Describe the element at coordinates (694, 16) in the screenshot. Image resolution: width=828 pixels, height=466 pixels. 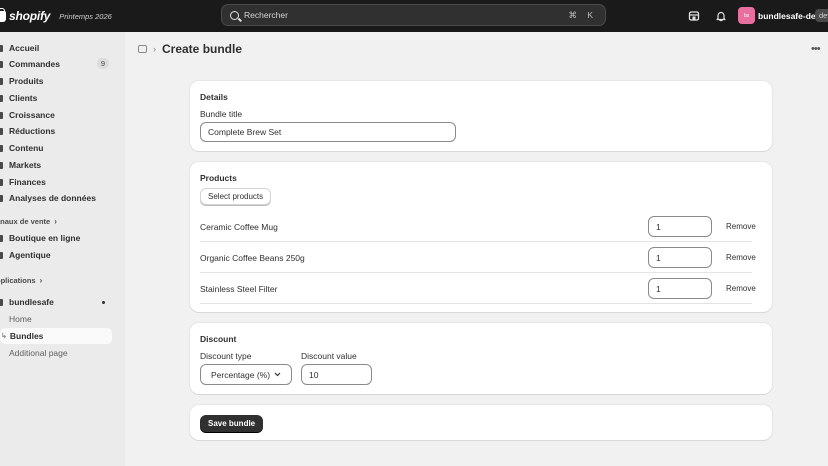
I see `store-icon` at that location.